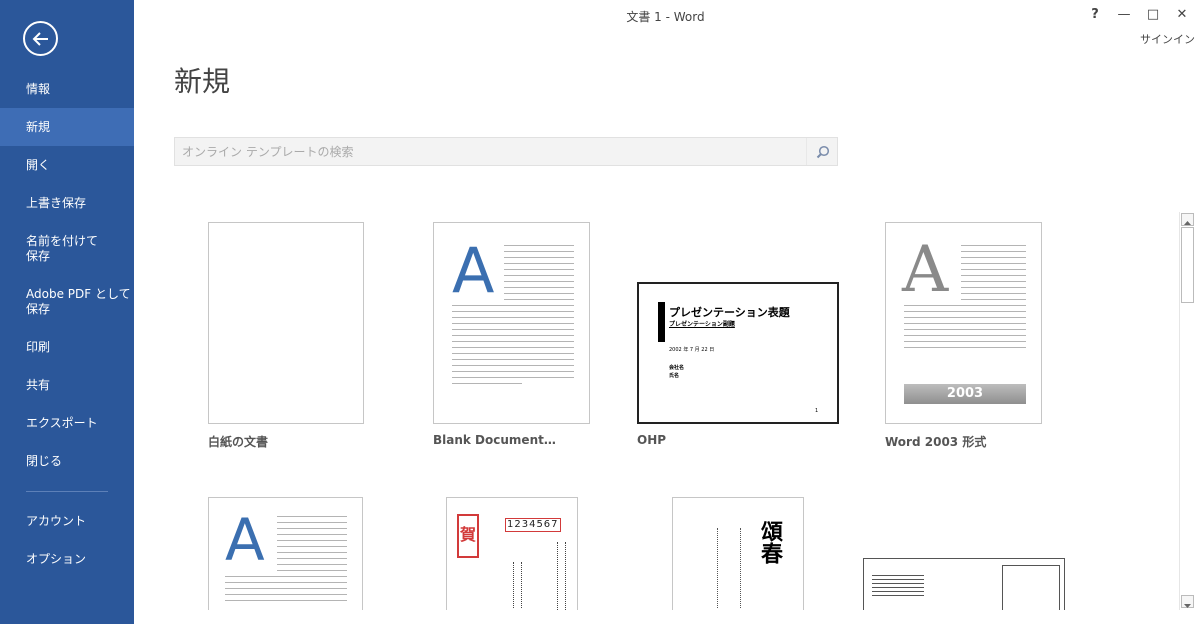 The width and height of the screenshot is (1197, 624). Describe the element at coordinates (67, 347) in the screenshot. I see `nav-print: 印刷` at that location.